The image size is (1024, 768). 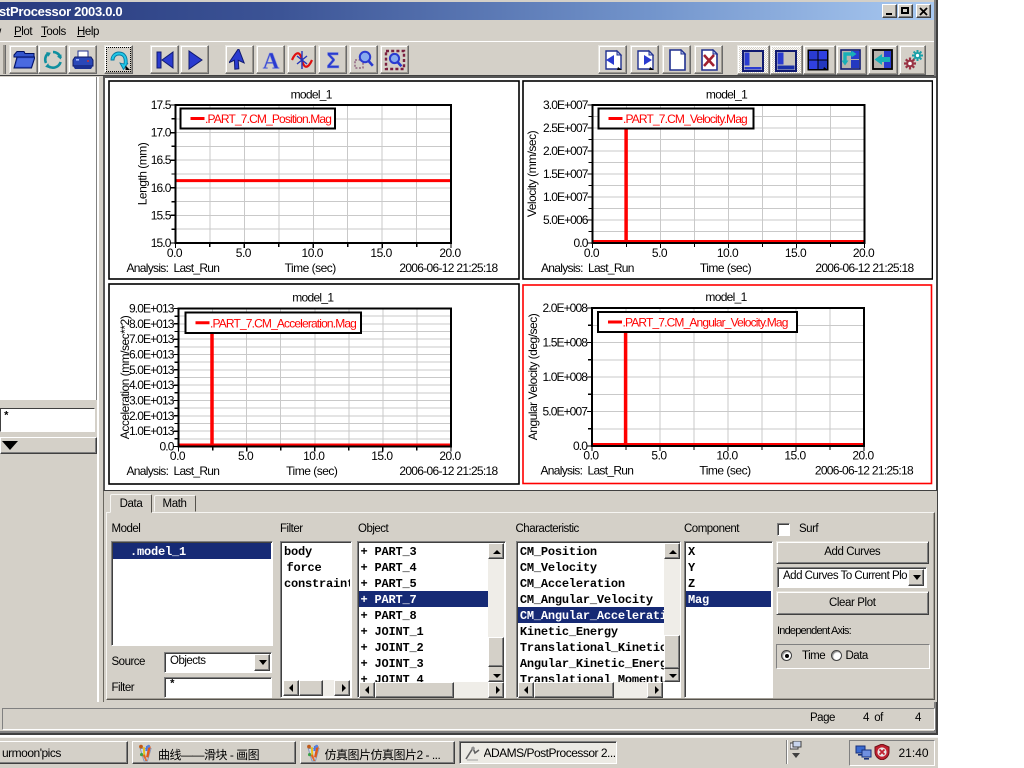 I want to click on svg-text: 1.5E+007, so click(x=565, y=174).